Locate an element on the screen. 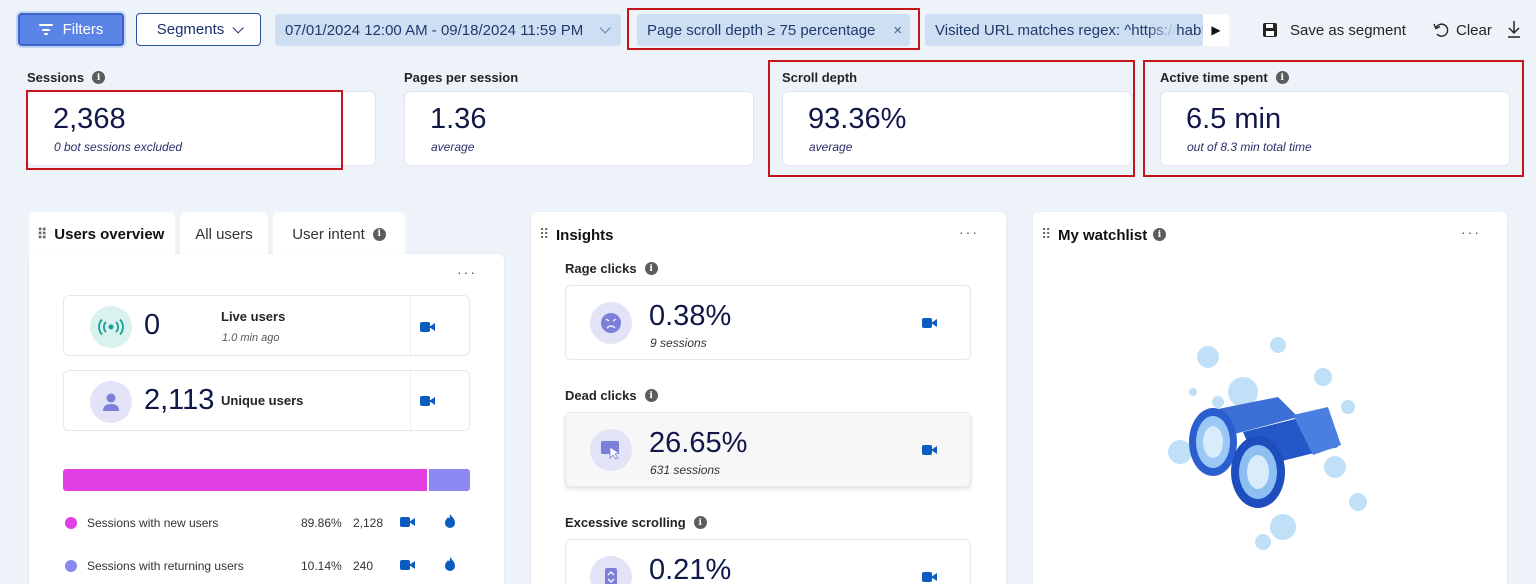 This screenshot has width=1536, height=584. legend-percent: 89.86% is located at coordinates (321, 523).